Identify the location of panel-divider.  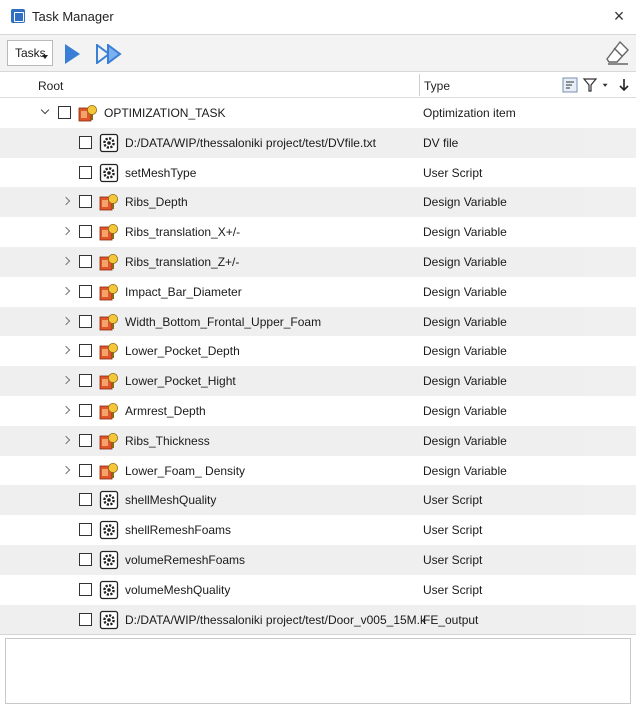
(318, 634).